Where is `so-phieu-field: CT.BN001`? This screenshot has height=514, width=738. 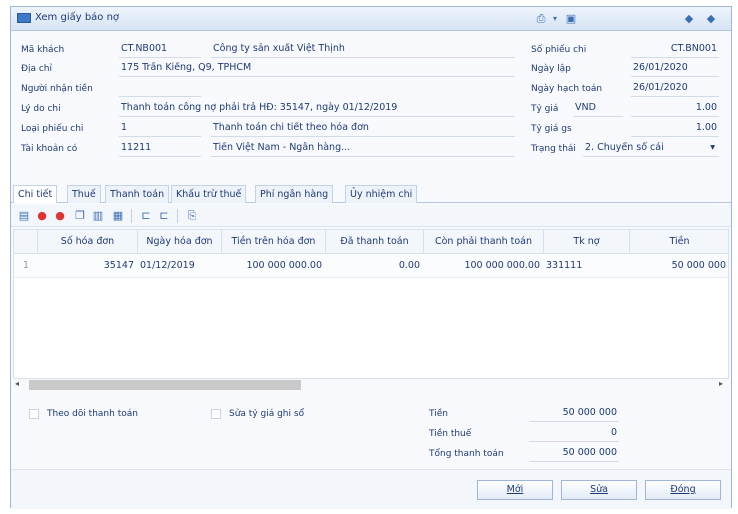
so-phieu-field: CT.BN001 is located at coordinates (675, 50).